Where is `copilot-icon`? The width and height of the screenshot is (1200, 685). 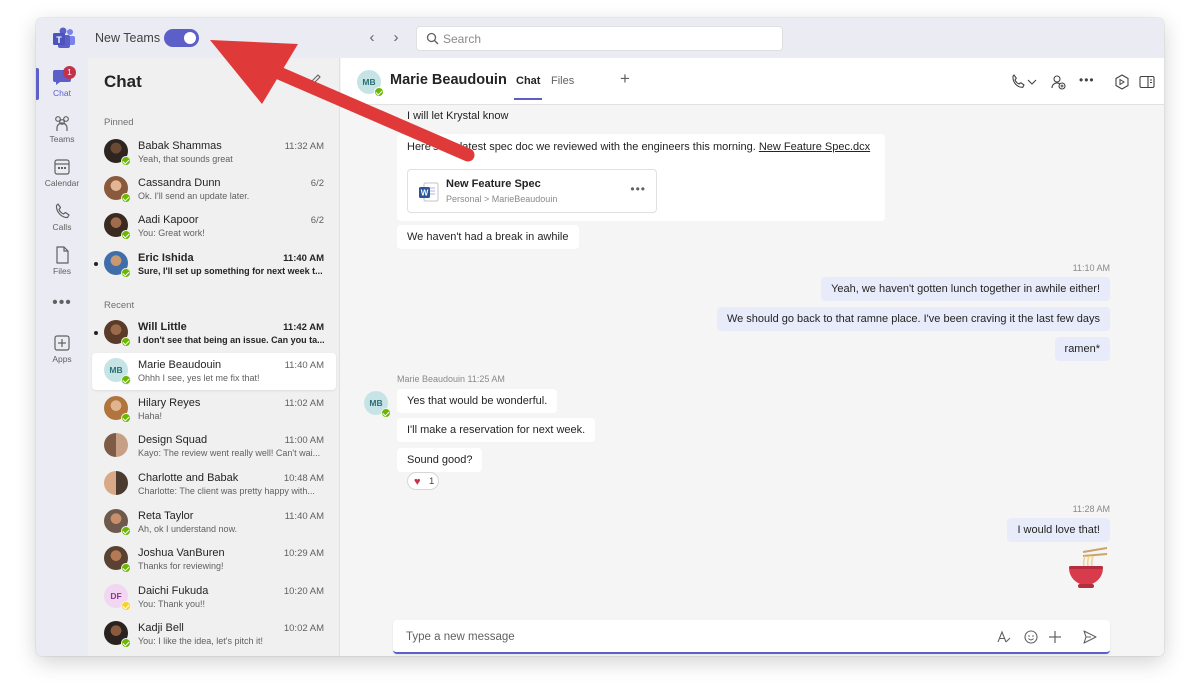 copilot-icon is located at coordinates (1122, 82).